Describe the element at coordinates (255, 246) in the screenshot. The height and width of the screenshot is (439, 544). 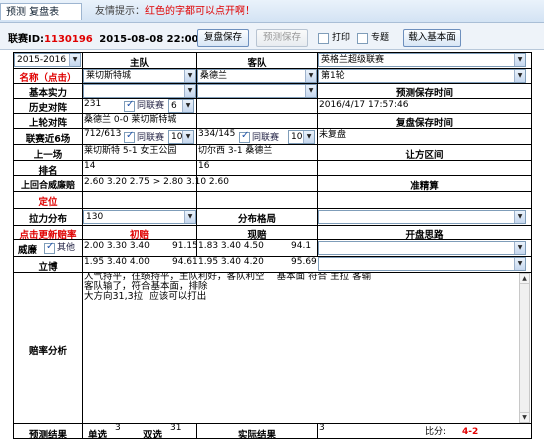
I see `weilian-final: 1.83 3.40 4.50 94.1` at that location.